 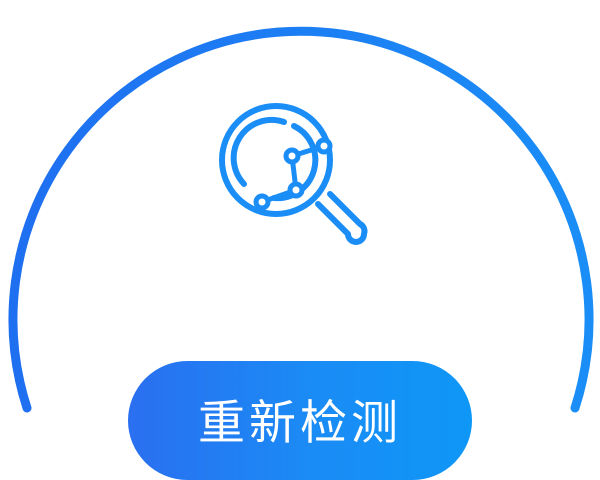 What do you see at coordinates (300, 423) in the screenshot?
I see `recheck-button-label: 重新检测` at bounding box center [300, 423].